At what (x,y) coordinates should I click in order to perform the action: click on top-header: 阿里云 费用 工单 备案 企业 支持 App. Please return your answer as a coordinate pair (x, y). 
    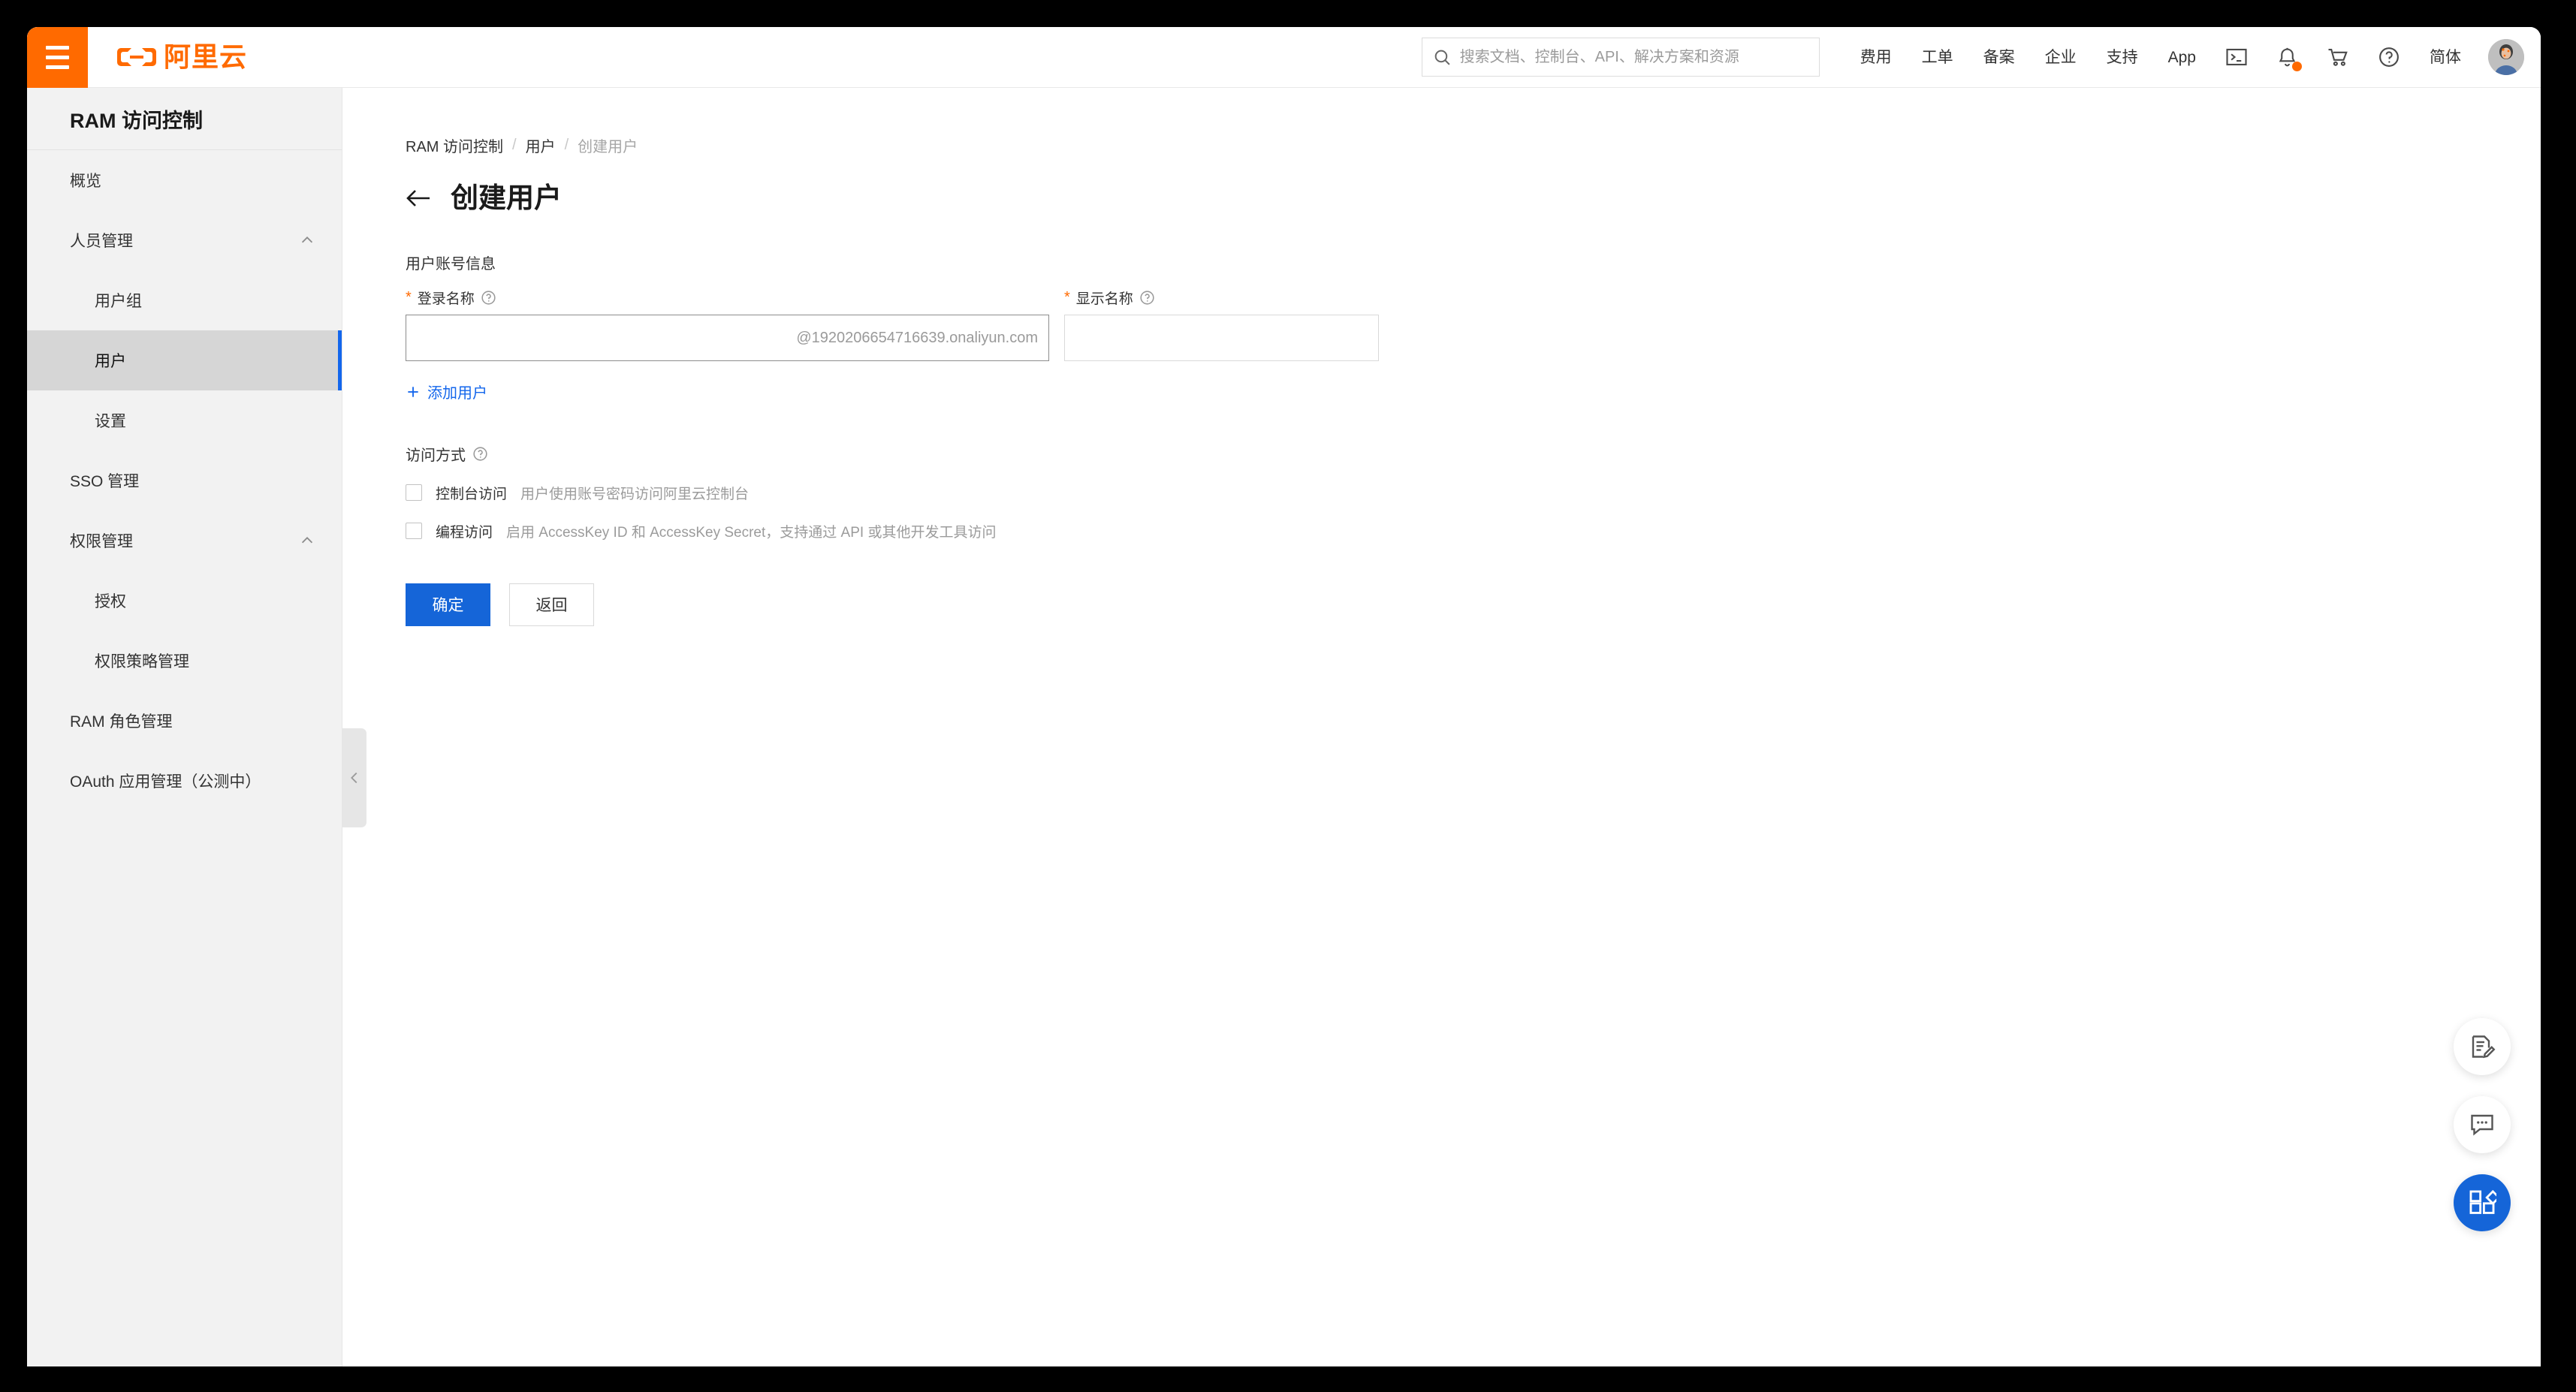
    Looking at the image, I should click on (1284, 57).